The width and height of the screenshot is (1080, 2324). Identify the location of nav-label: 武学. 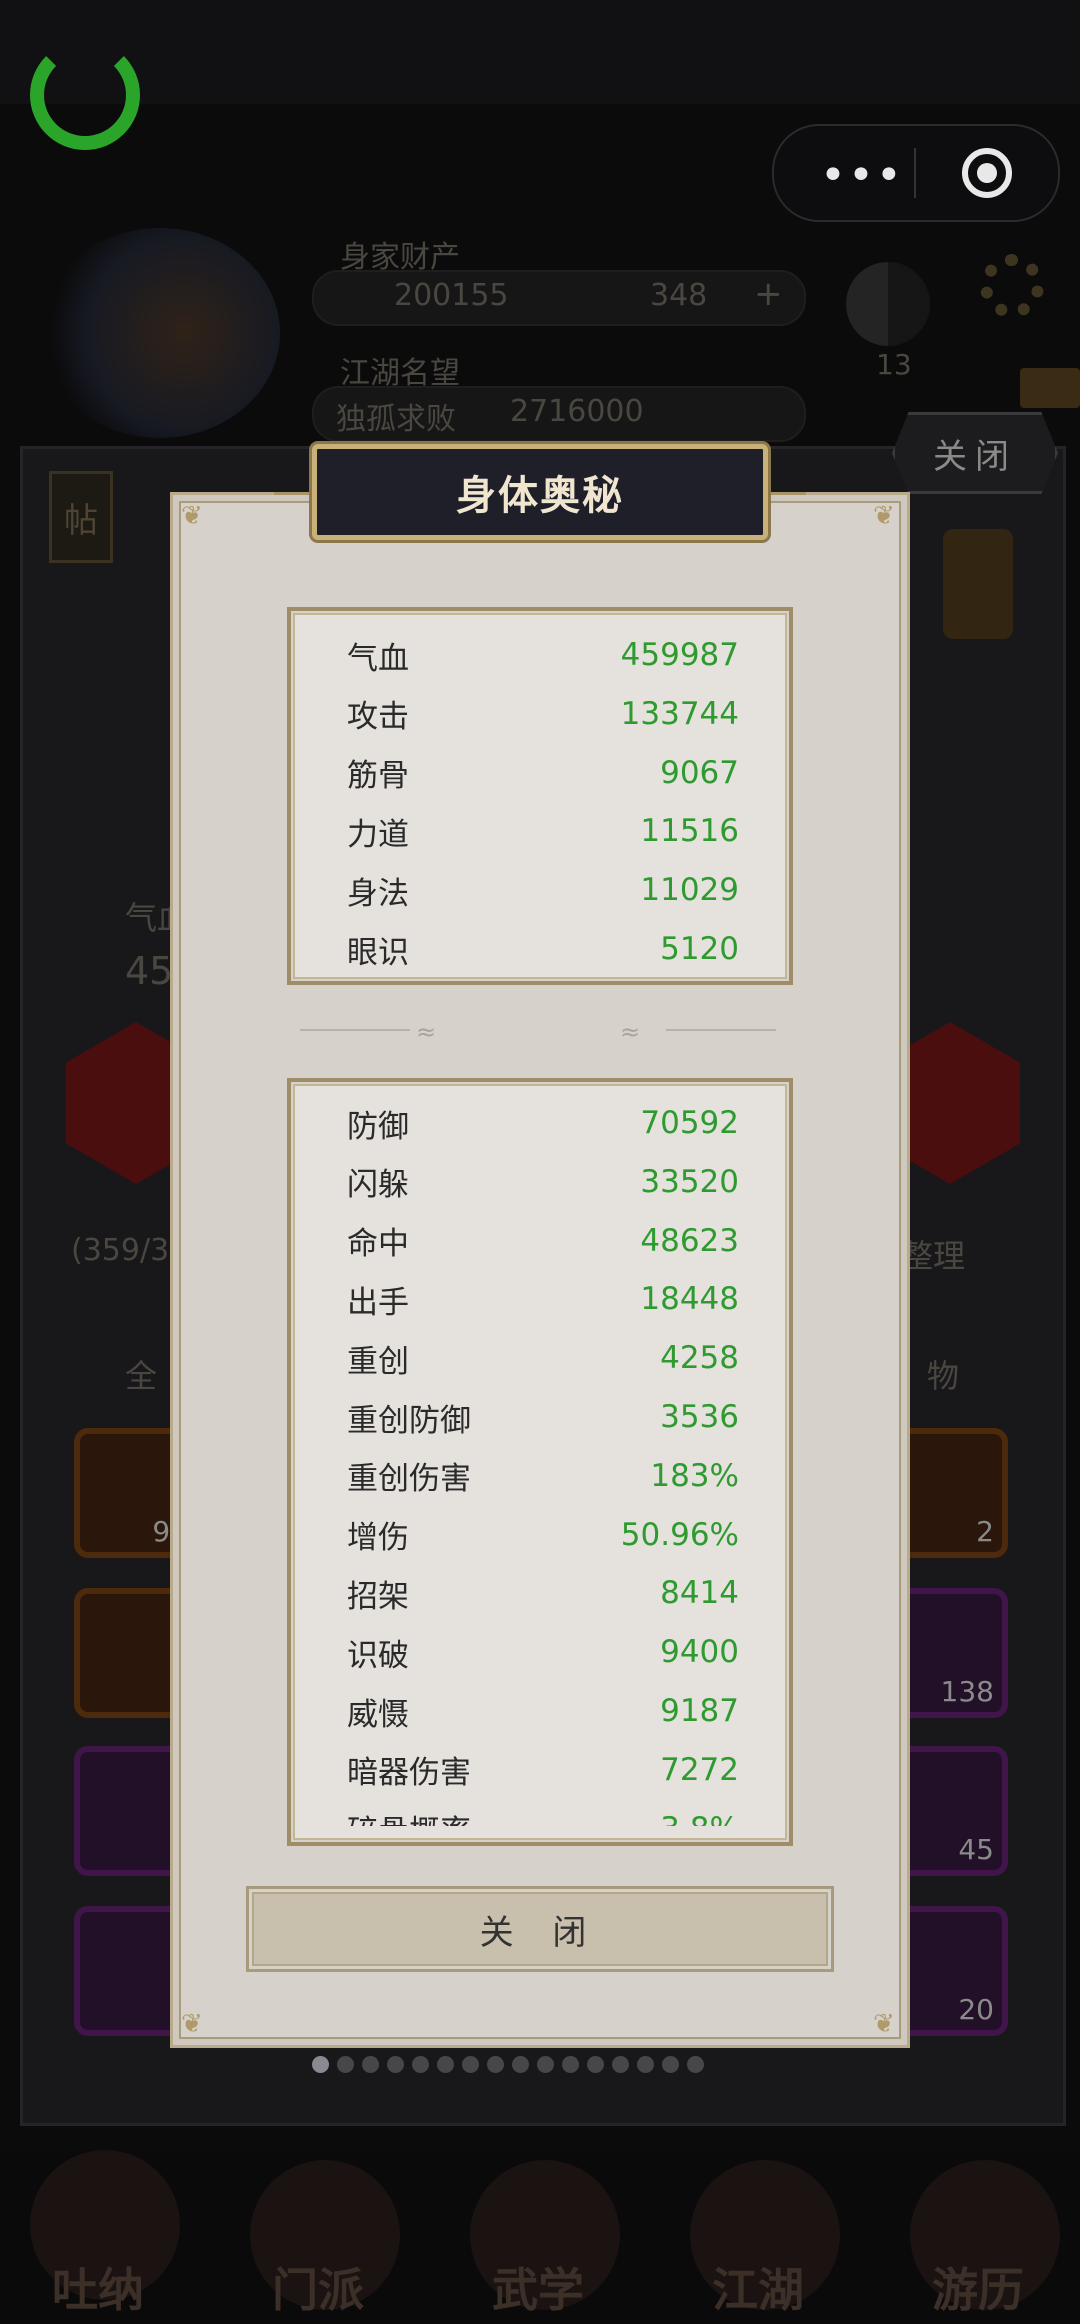
(538, 2290).